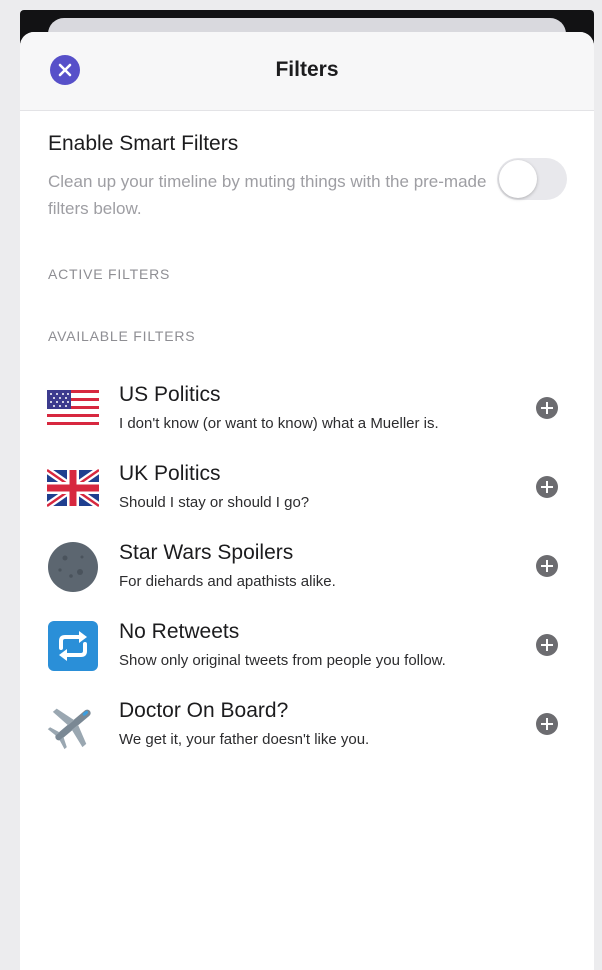 The image size is (602, 970). I want to click on active-filters-header: ACTIVE FILTERS, so click(109, 274).